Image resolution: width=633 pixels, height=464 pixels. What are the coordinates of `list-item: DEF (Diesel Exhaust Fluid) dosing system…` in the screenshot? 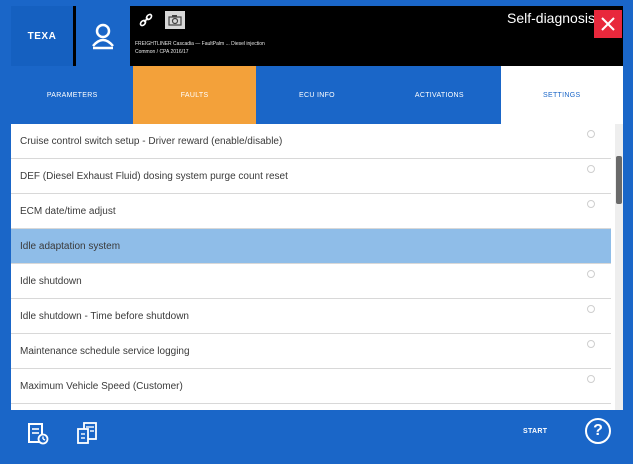 It's located at (311, 176).